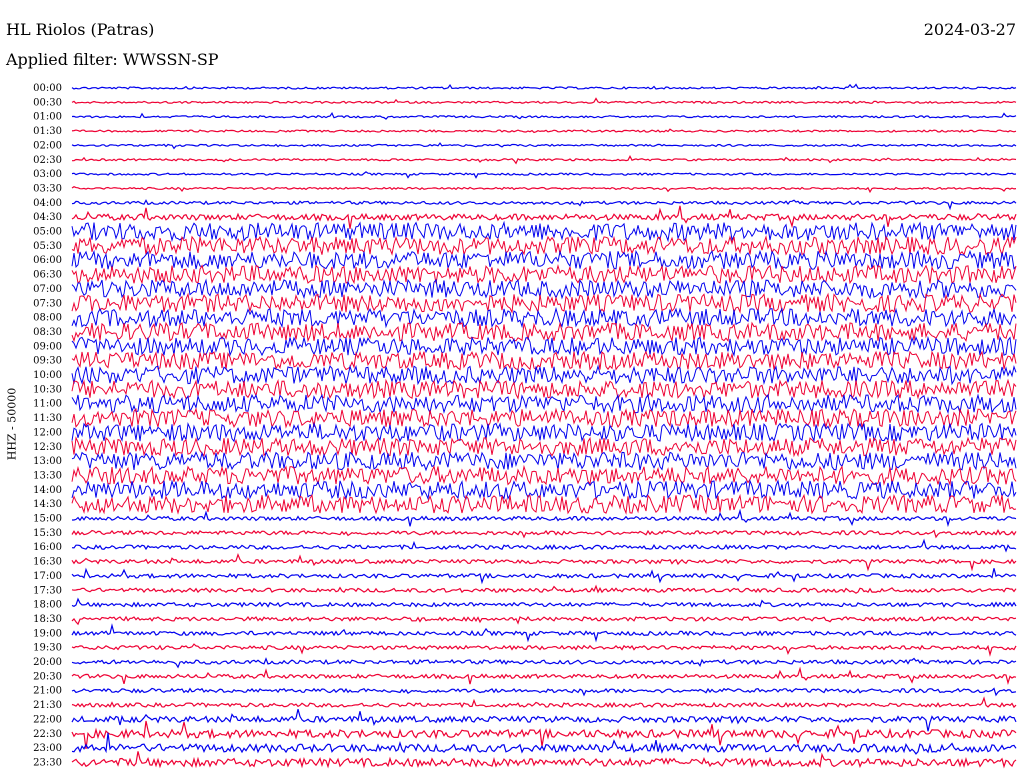 This screenshot has height=780, width=1024. I want to click on time-label: 15:00, so click(47, 519).